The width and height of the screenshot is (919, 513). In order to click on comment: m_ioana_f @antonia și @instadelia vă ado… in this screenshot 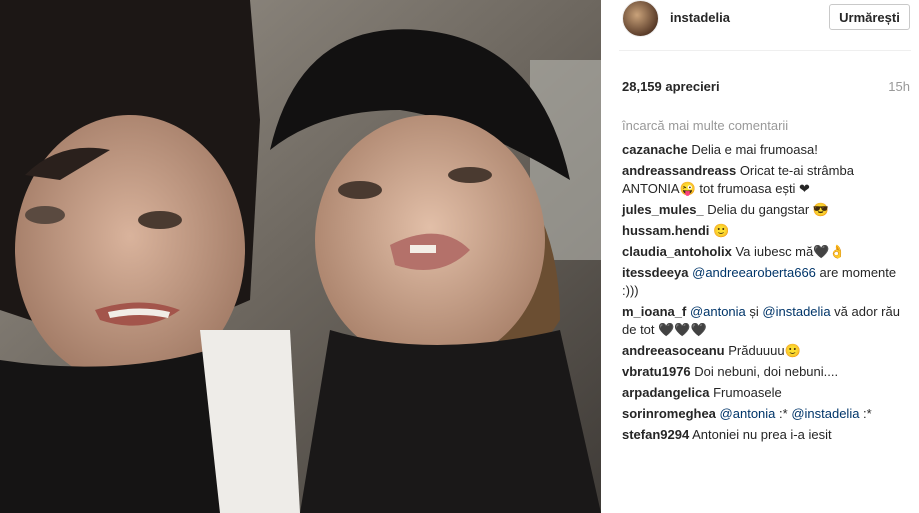, I will do `click(767, 321)`.